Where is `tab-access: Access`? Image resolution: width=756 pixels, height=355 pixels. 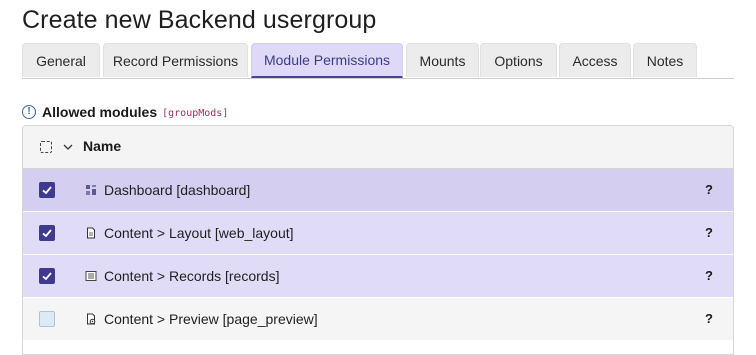
tab-access: Access is located at coordinates (595, 60).